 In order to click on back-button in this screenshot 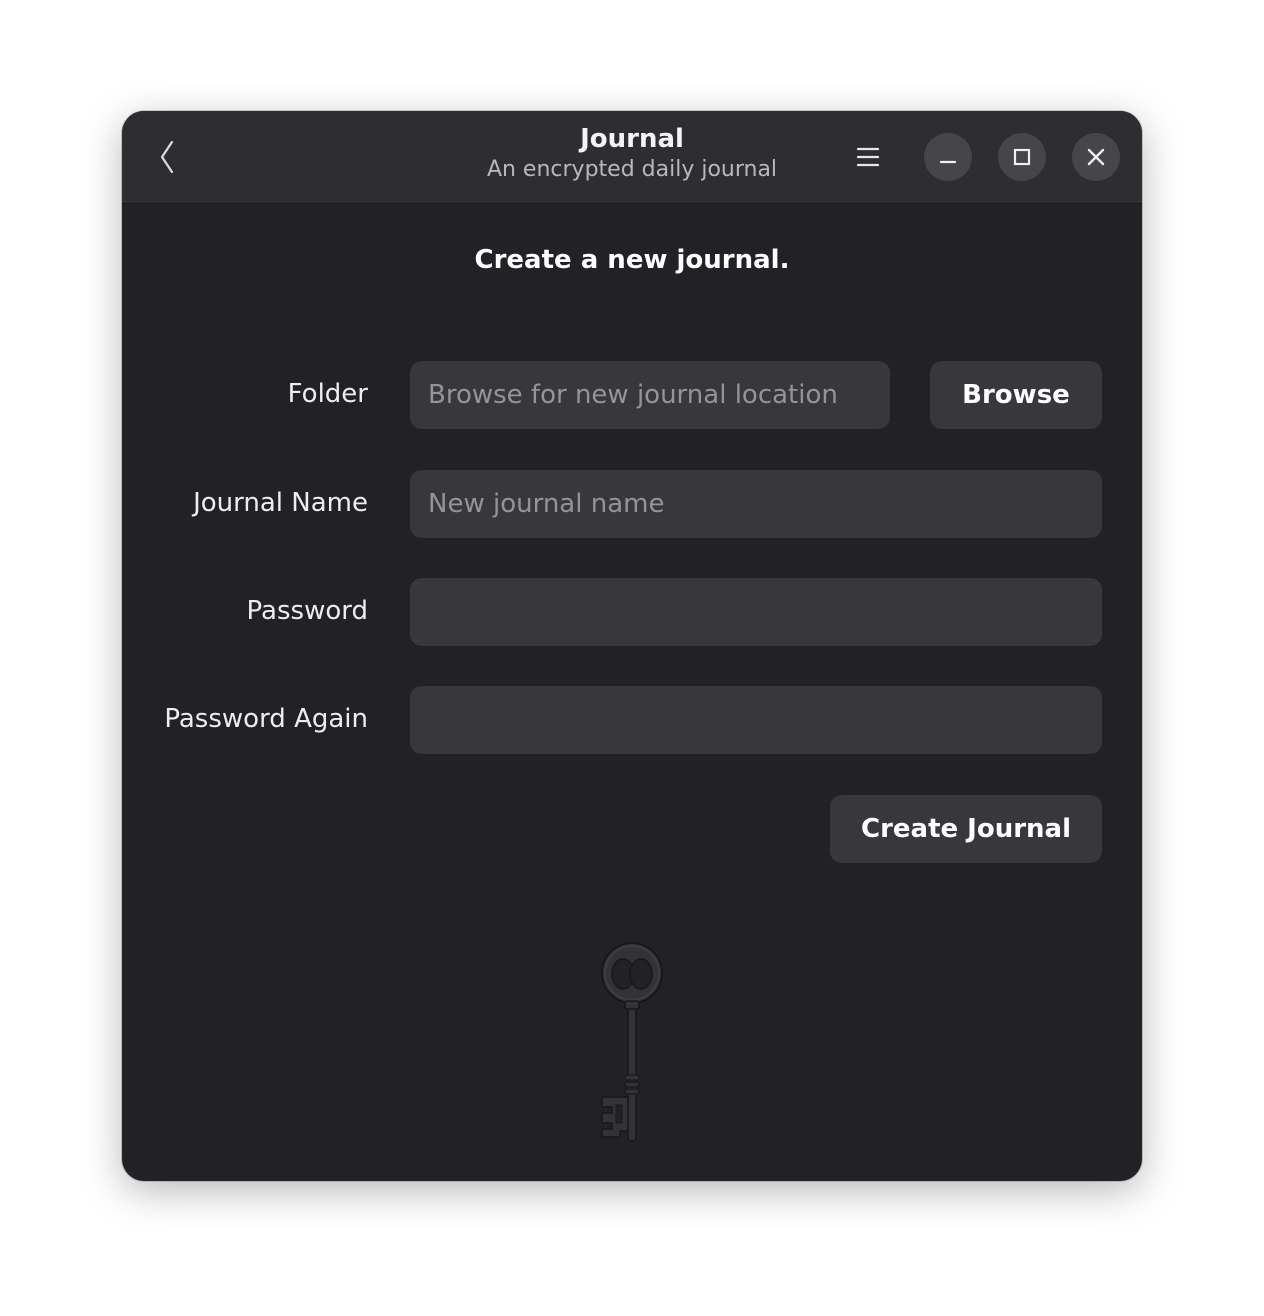, I will do `click(168, 157)`.